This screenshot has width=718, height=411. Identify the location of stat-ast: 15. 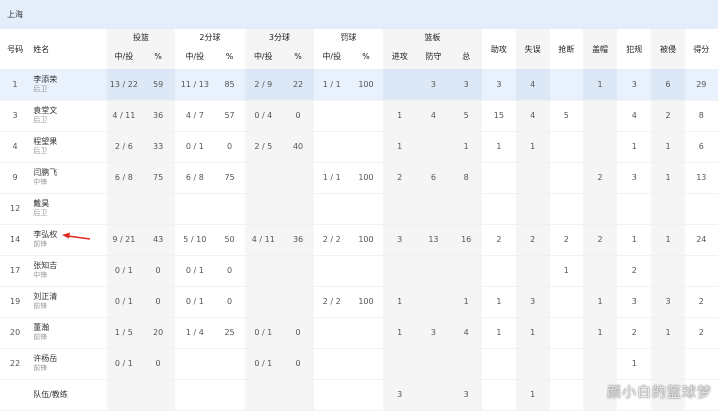
(499, 116).